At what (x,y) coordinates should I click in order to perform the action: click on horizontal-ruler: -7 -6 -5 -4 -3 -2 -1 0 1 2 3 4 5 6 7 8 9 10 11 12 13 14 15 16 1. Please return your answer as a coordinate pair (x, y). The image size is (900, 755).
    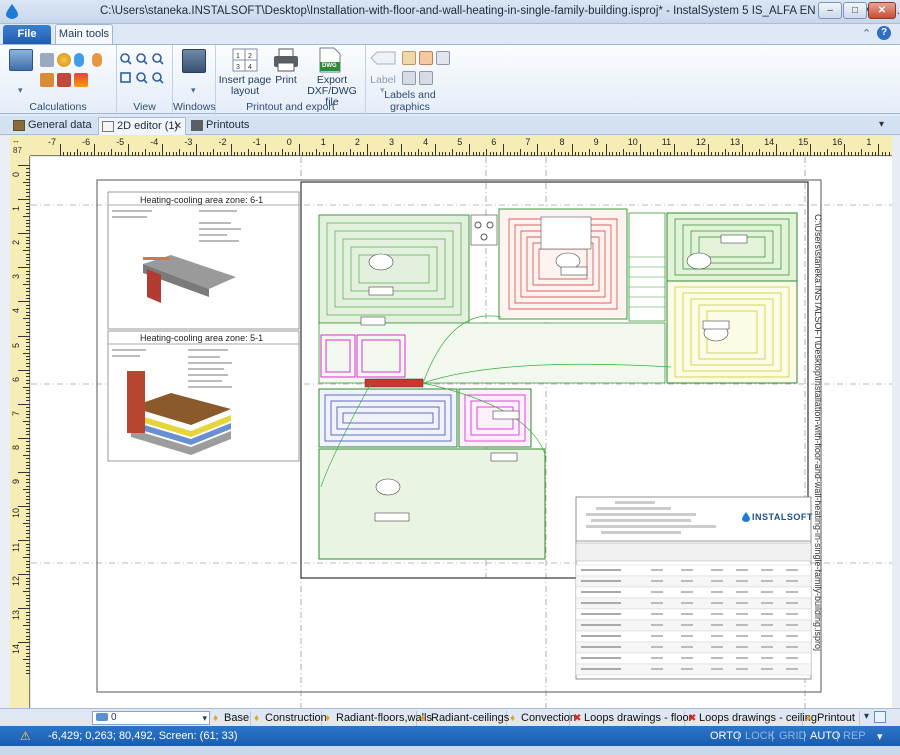
    Looking at the image, I should click on (461, 146).